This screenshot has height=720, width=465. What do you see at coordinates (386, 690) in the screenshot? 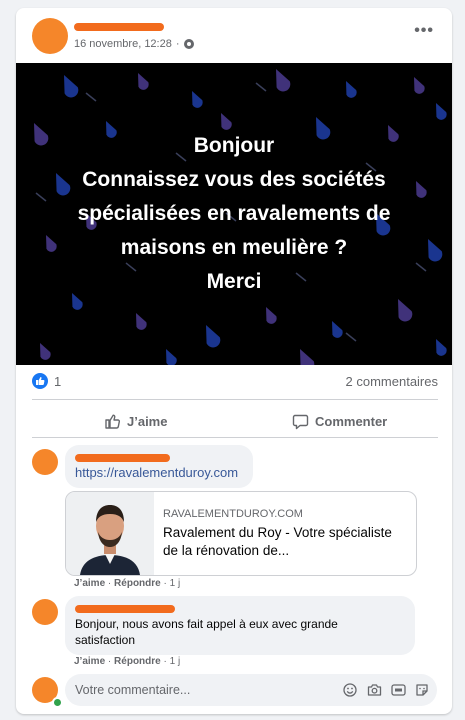
I see `composer-icons` at bounding box center [386, 690].